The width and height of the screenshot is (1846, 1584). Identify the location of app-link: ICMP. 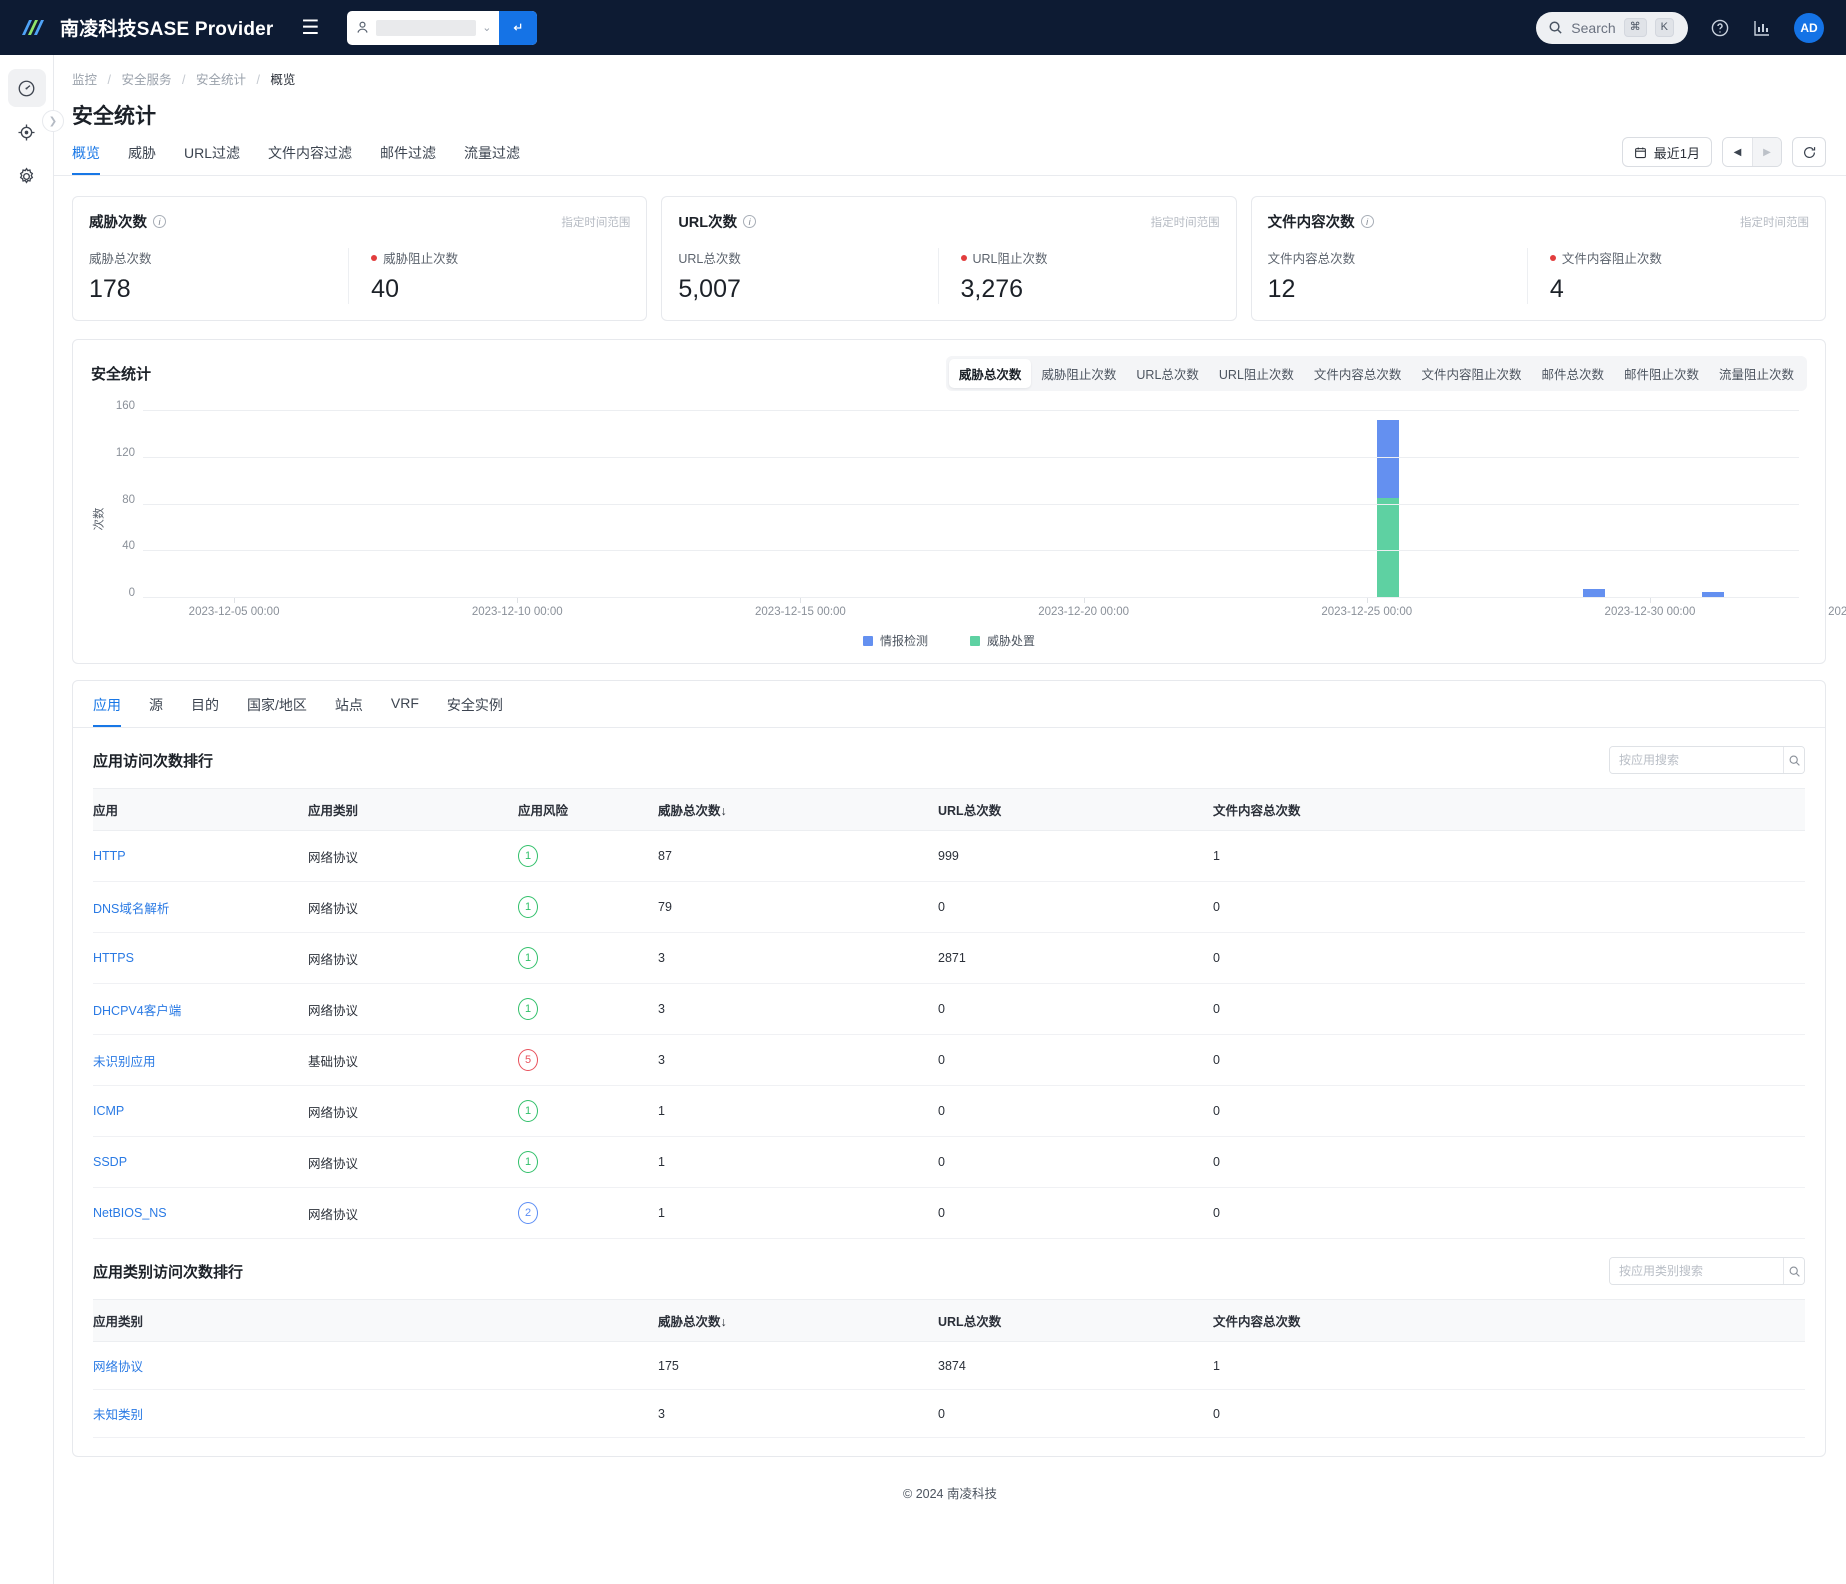
(108, 1111).